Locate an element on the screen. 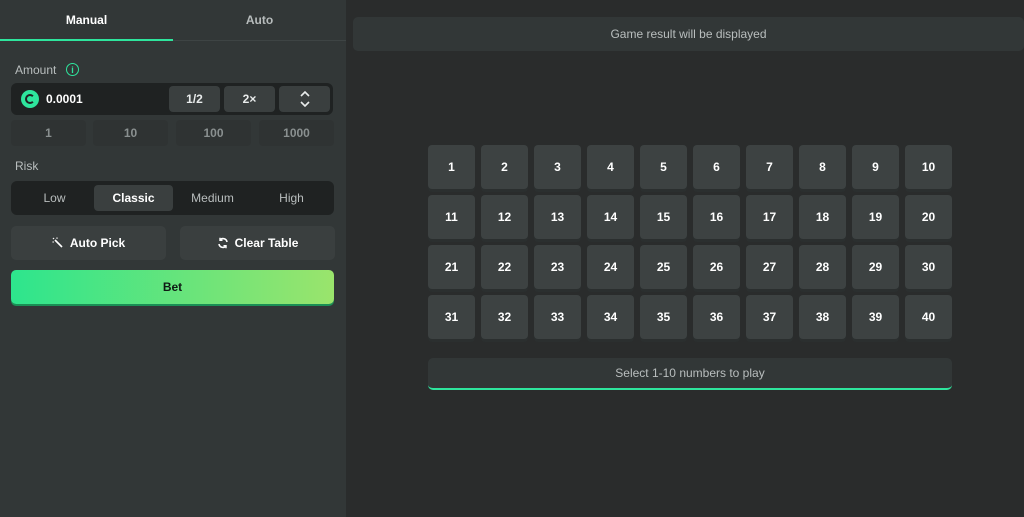 This screenshot has width=1024, height=517. number-tile: 38 is located at coordinates (822, 317).